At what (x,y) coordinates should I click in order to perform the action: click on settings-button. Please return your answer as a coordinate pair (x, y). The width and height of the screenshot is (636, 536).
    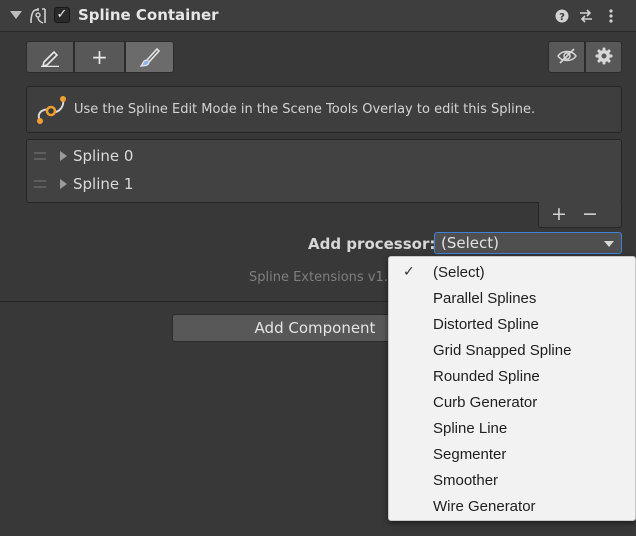
    Looking at the image, I should click on (603, 57).